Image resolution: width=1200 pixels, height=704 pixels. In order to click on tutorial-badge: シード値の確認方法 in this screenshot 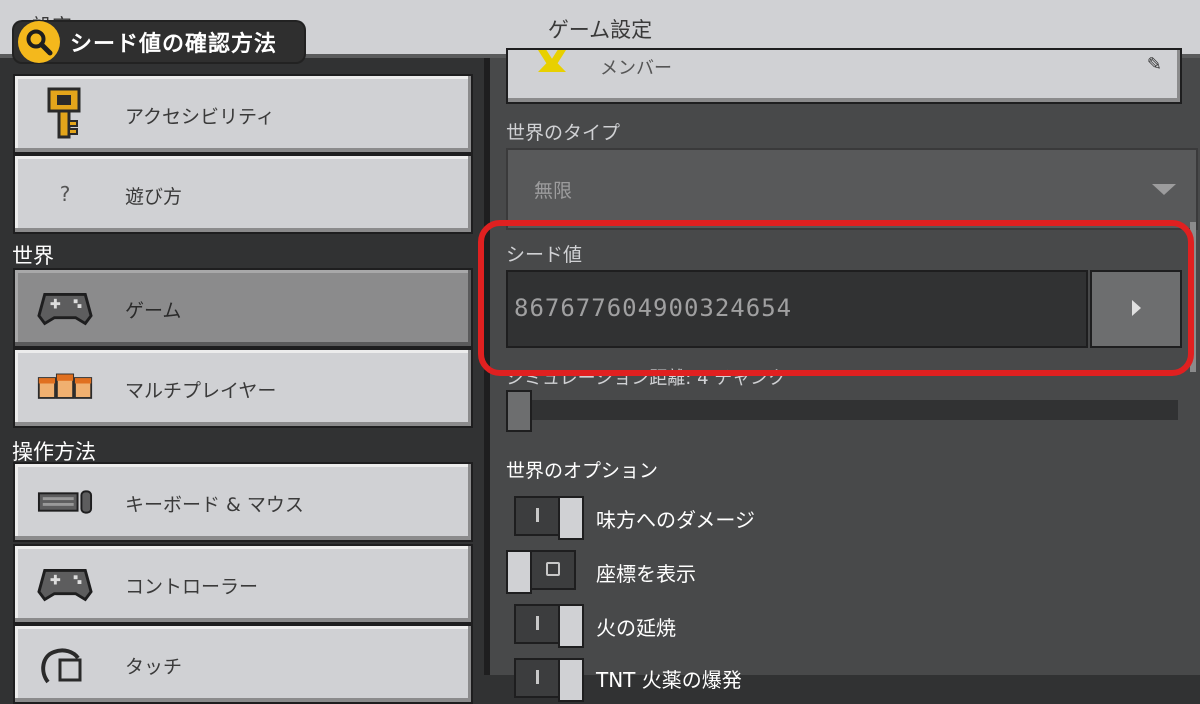, I will do `click(159, 42)`.